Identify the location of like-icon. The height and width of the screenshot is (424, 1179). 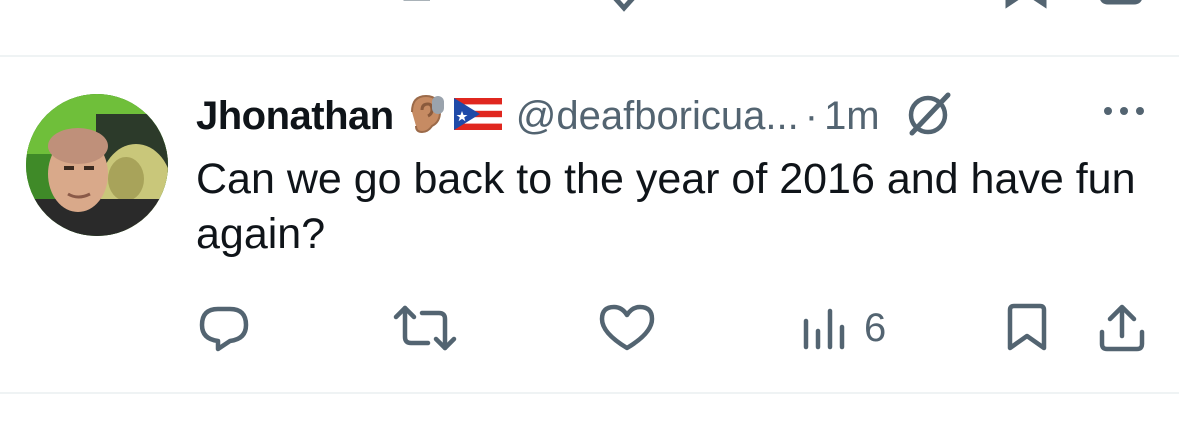
(624, 6).